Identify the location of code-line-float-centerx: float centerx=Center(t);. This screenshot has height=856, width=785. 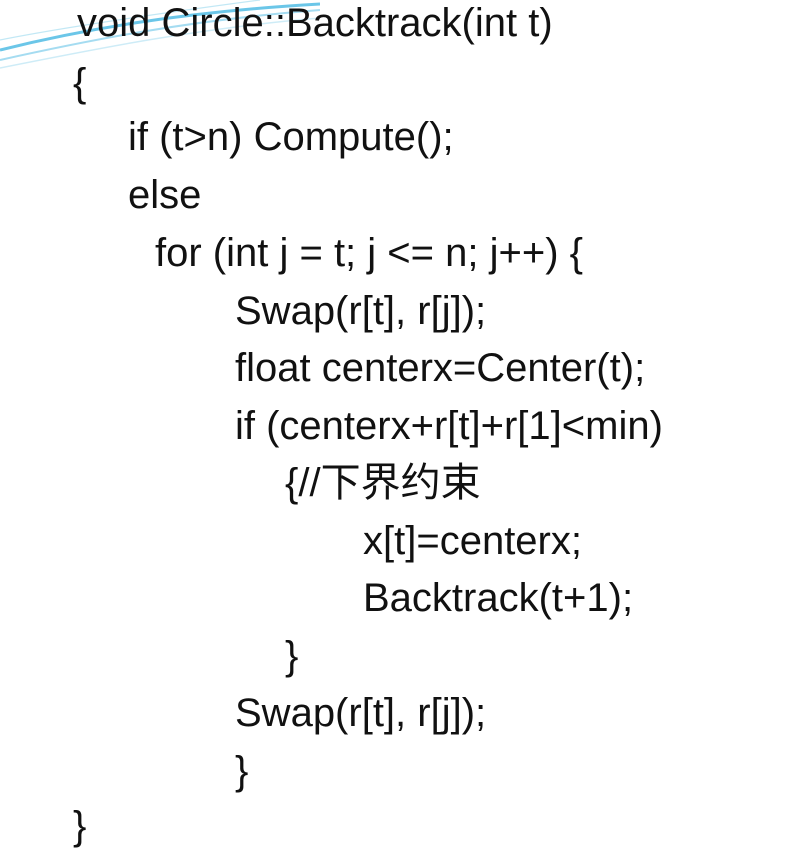
(440, 368).